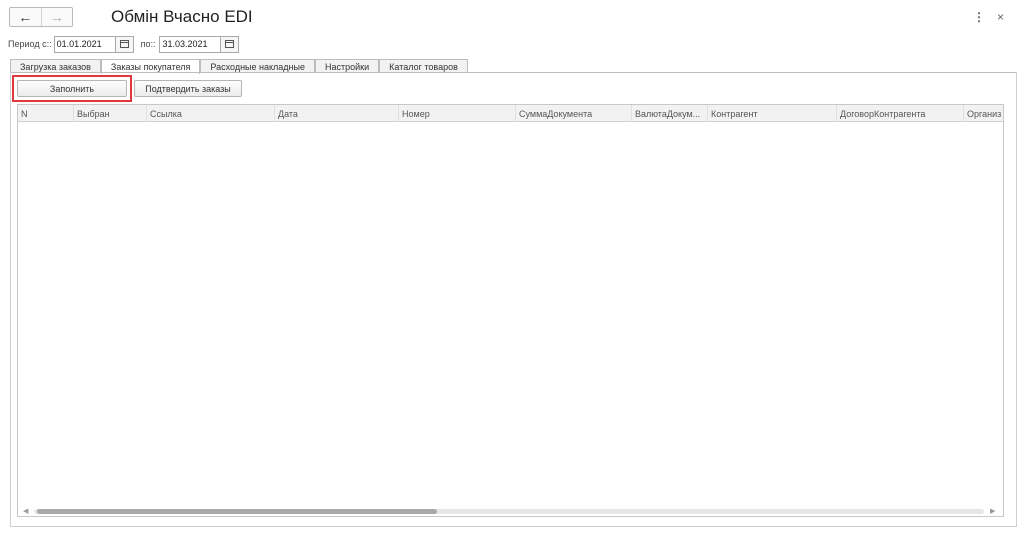 The height and width of the screenshot is (538, 1024). What do you see at coordinates (512, 17) in the screenshot?
I see `title-bar: ← → Обмін Вчасно EDI ⋮ ×` at bounding box center [512, 17].